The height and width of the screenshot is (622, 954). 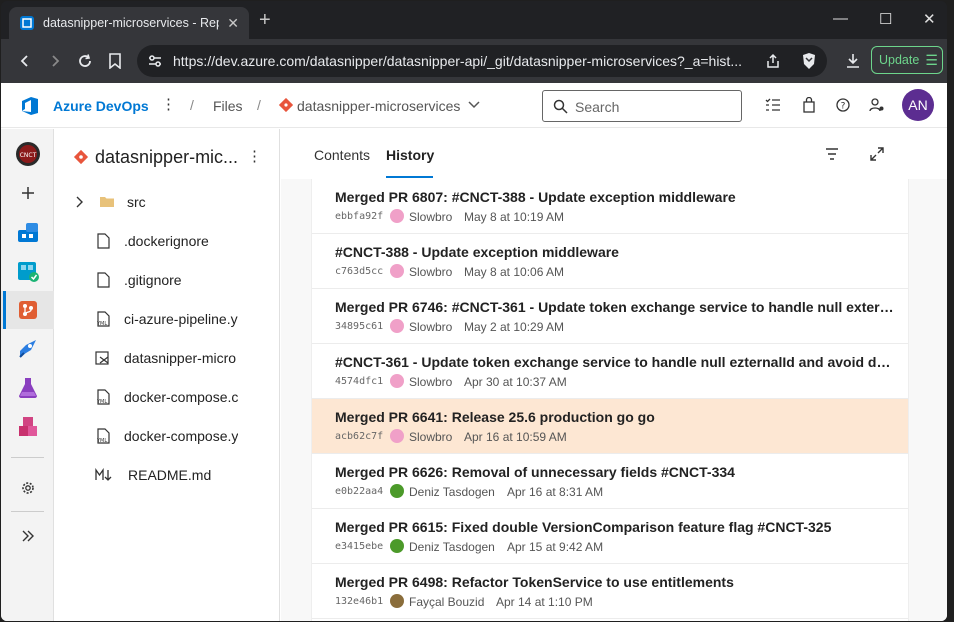 What do you see at coordinates (907, 60) in the screenshot?
I see `update-button: Update ☰` at bounding box center [907, 60].